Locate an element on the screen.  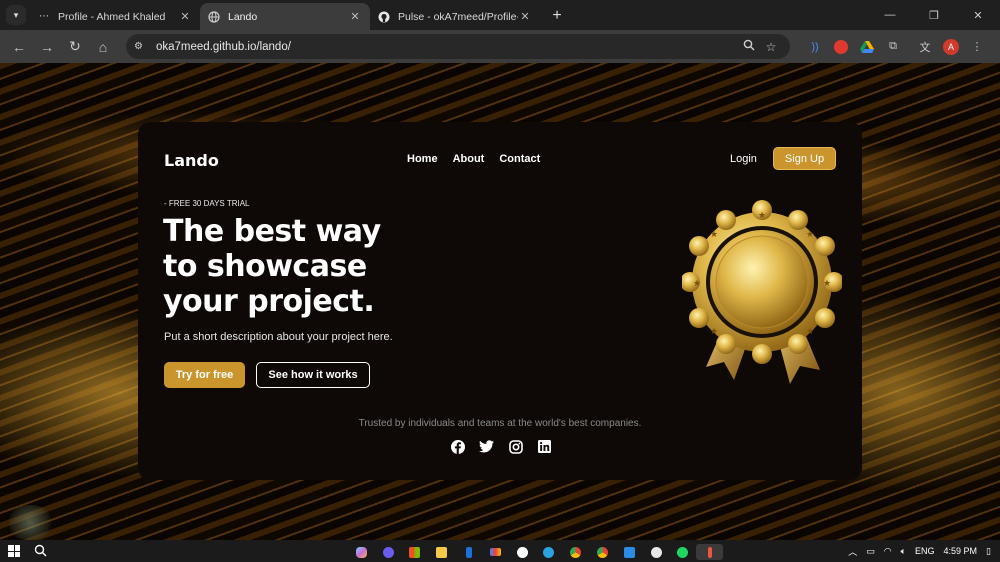
media-icon is located at coordinates (388, 552).